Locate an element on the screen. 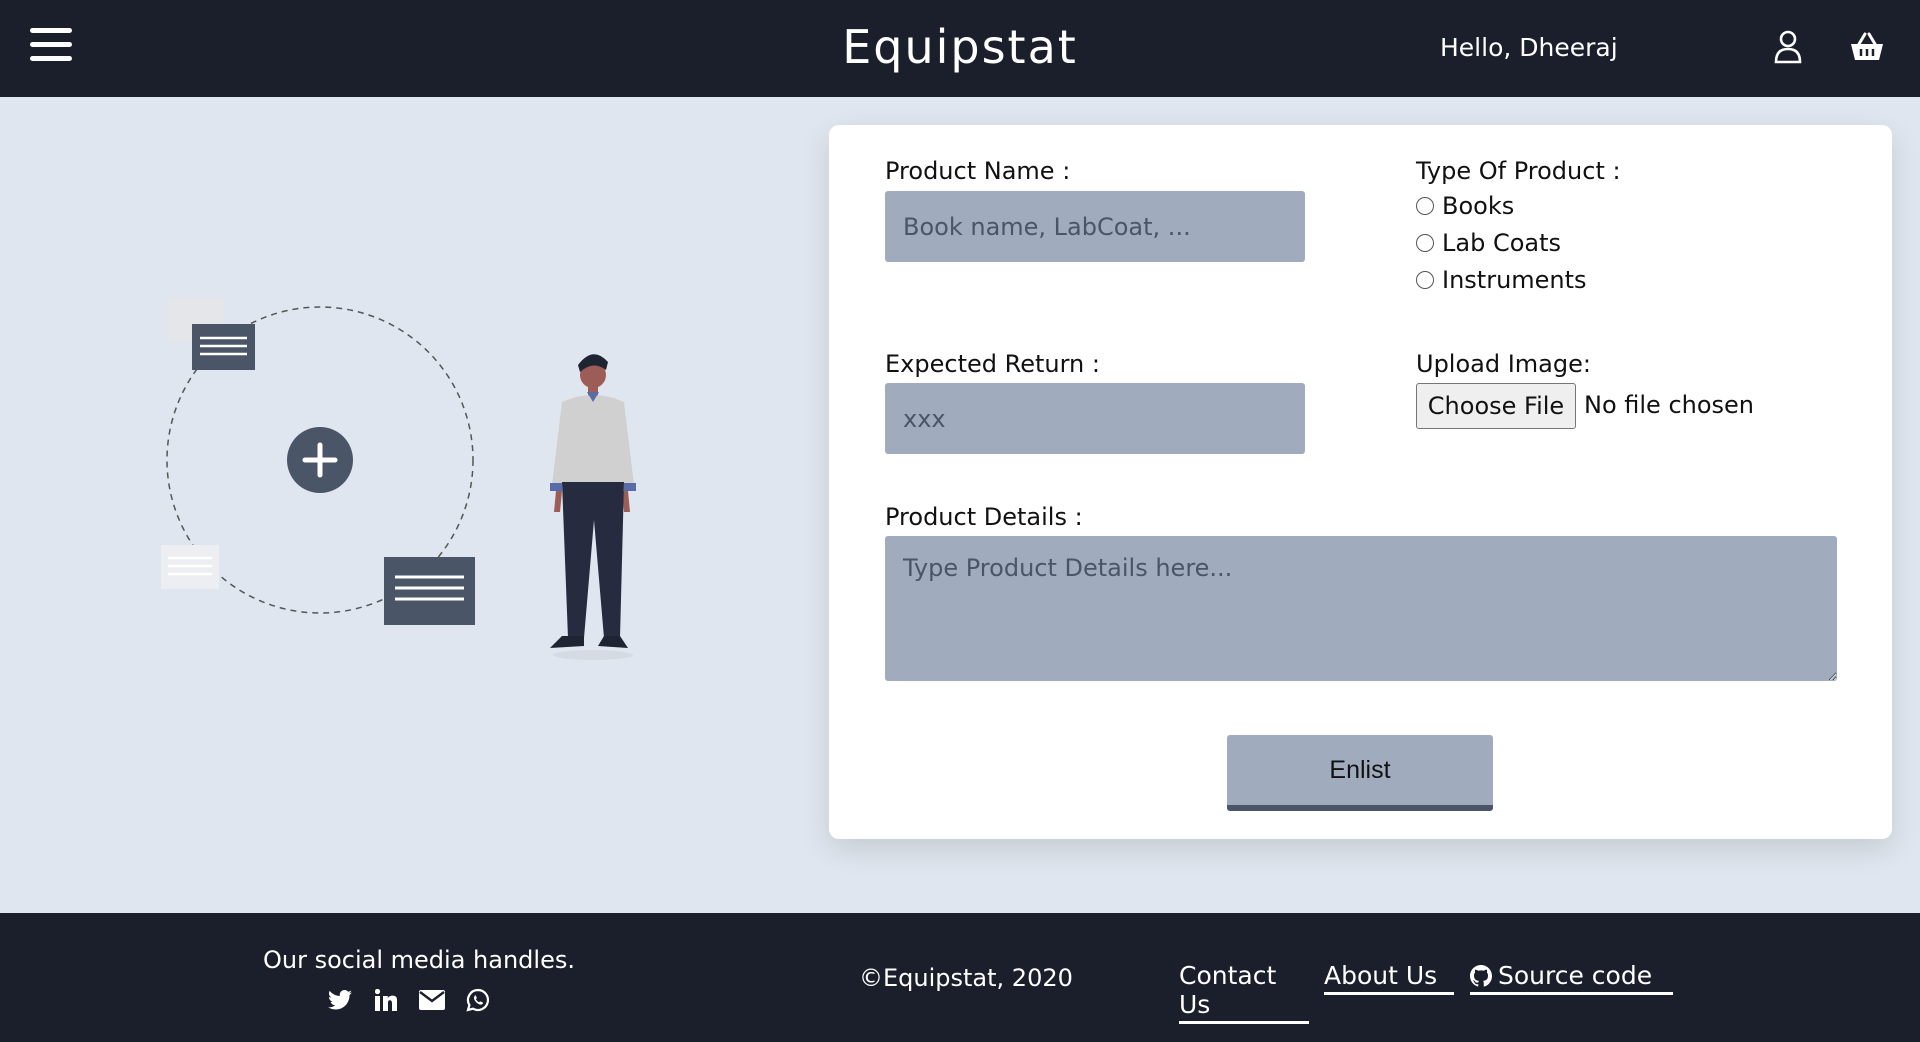  radio-label: Books is located at coordinates (1478, 206).